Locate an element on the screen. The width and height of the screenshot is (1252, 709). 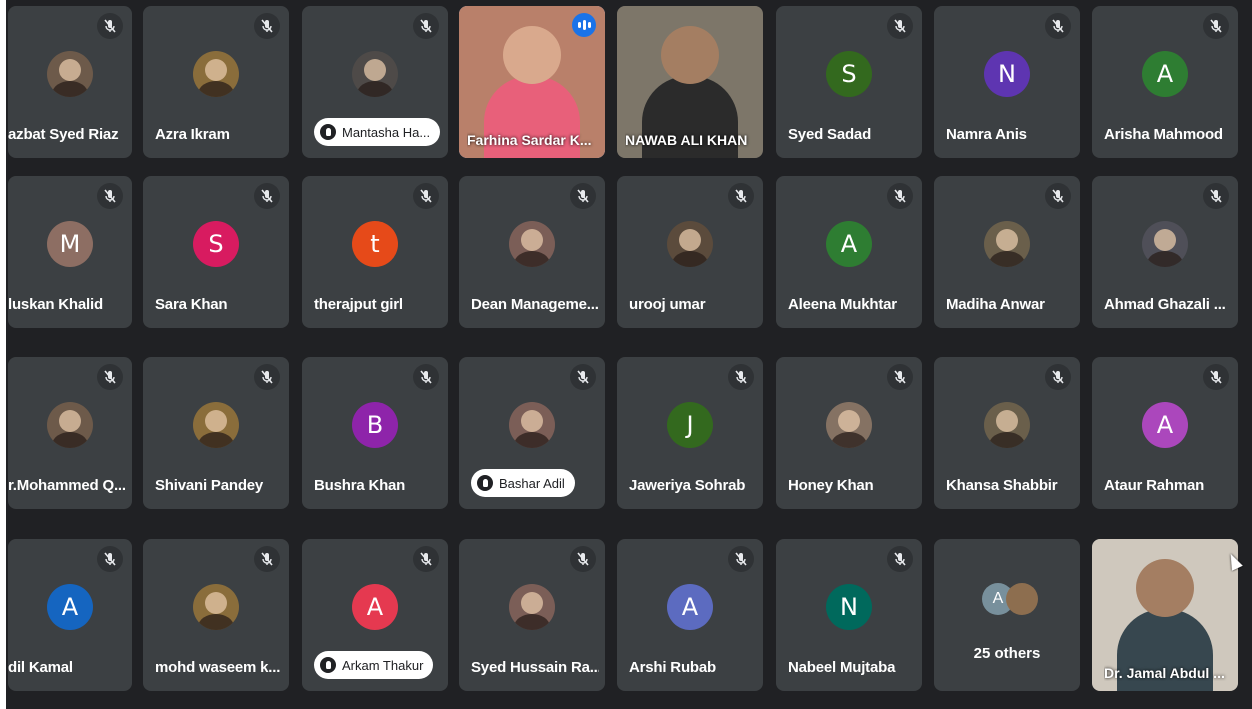
participant-tile: Bashar Adil is located at coordinates (532, 433).